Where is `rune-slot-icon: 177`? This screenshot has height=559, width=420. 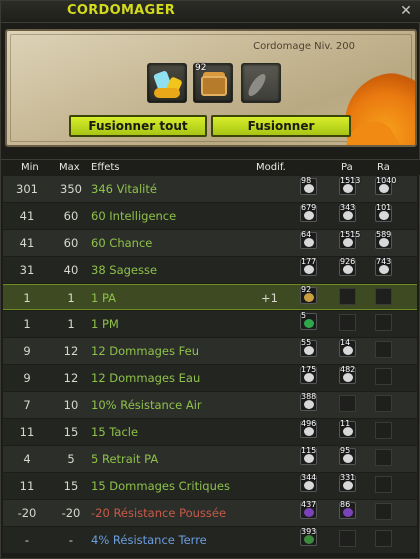 rune-slot-icon: 177 is located at coordinates (308, 266).